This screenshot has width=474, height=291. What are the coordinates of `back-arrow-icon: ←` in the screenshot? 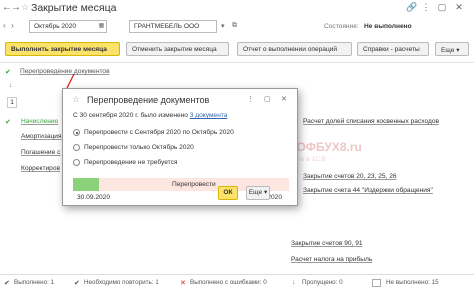 It's located at (7, 7).